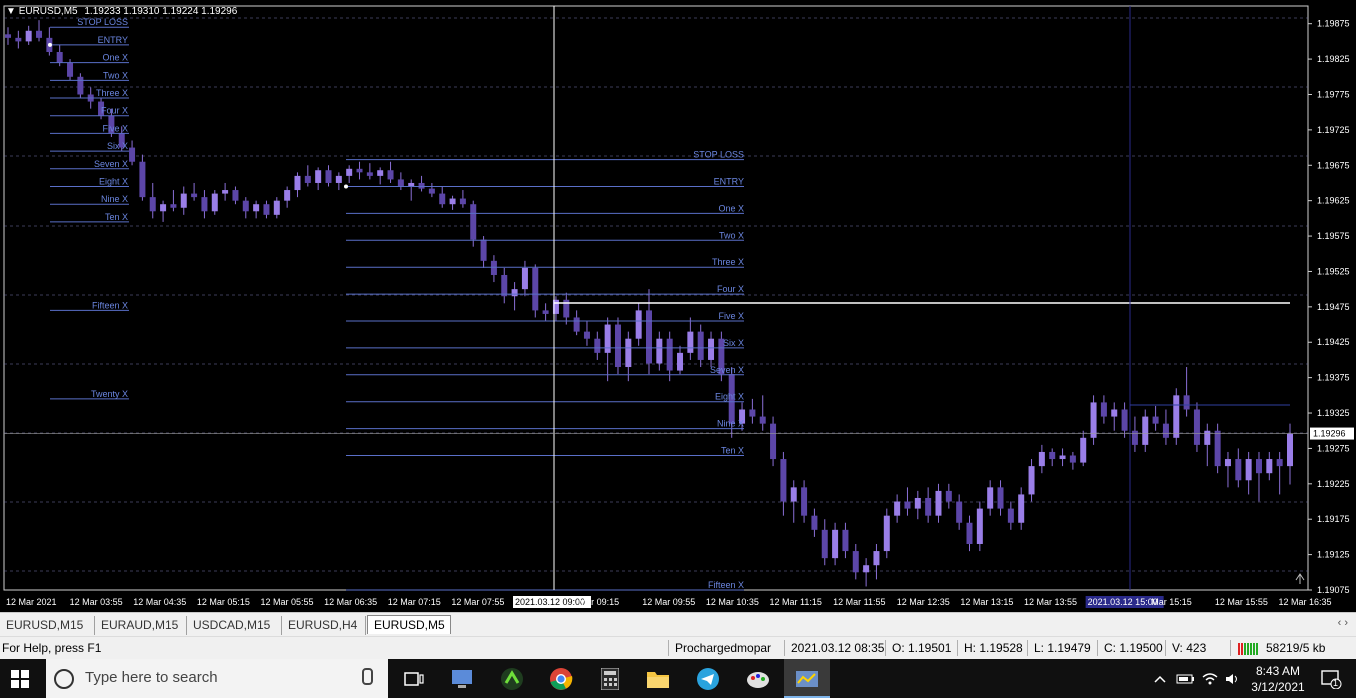  Describe the element at coordinates (111, 164) in the screenshot. I see `level-label: Seven X` at that location.